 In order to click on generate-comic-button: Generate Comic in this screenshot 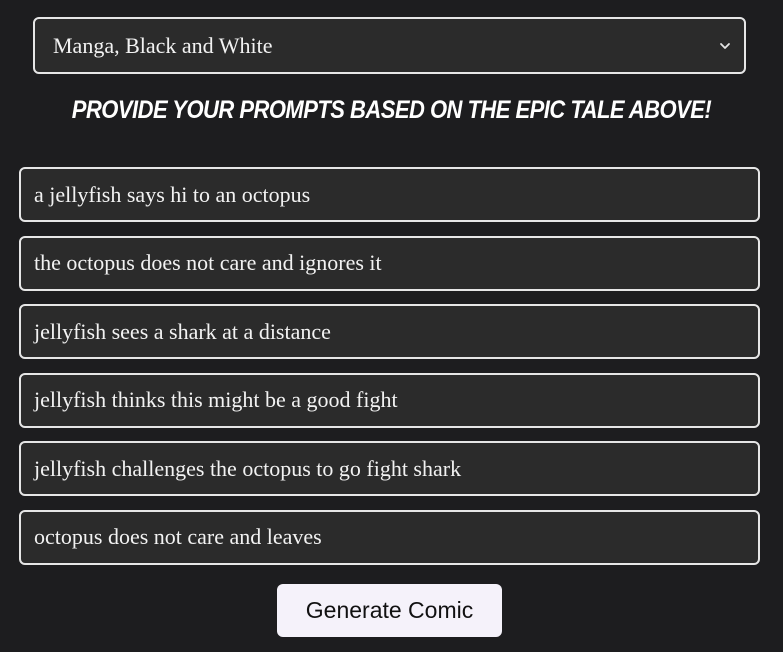, I will do `click(389, 610)`.